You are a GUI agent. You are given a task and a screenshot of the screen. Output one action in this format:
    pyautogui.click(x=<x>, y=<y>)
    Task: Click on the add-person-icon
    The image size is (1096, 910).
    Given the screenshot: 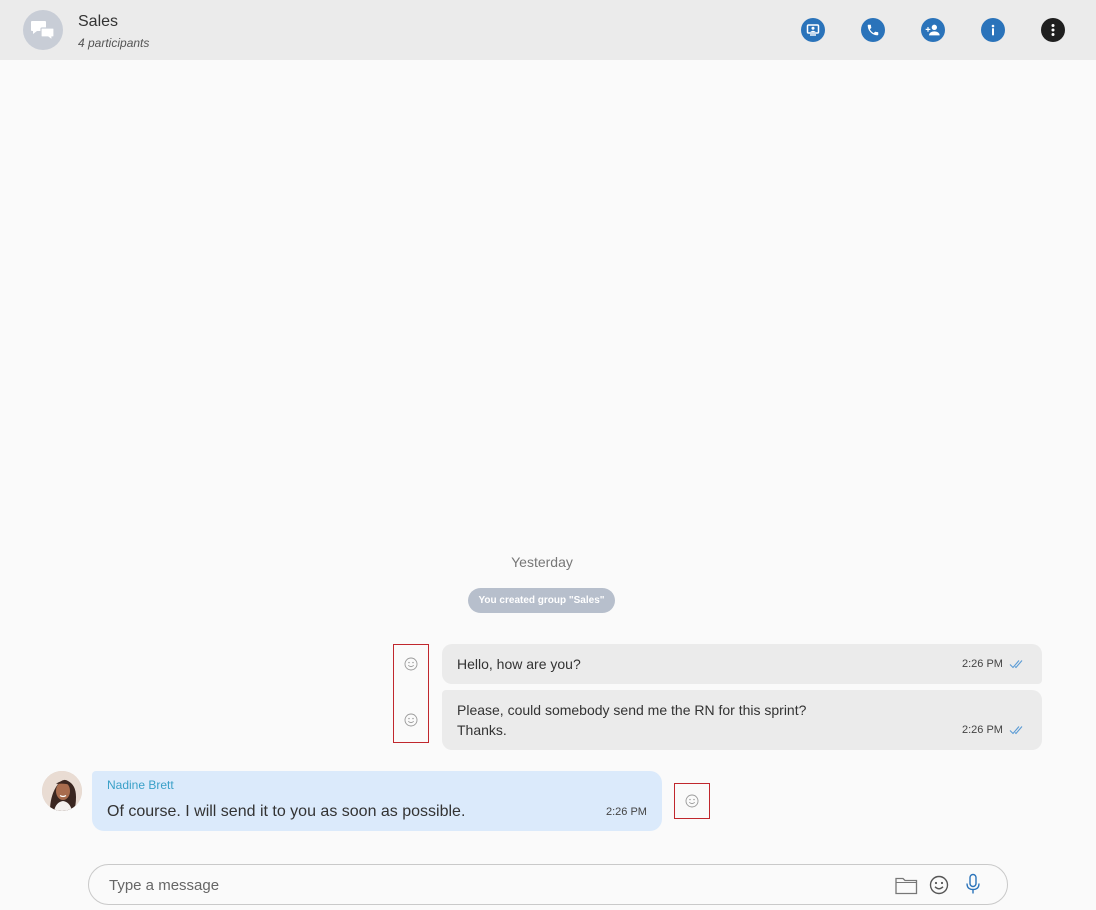 What is the action you would take?
    pyautogui.click(x=932, y=30)
    